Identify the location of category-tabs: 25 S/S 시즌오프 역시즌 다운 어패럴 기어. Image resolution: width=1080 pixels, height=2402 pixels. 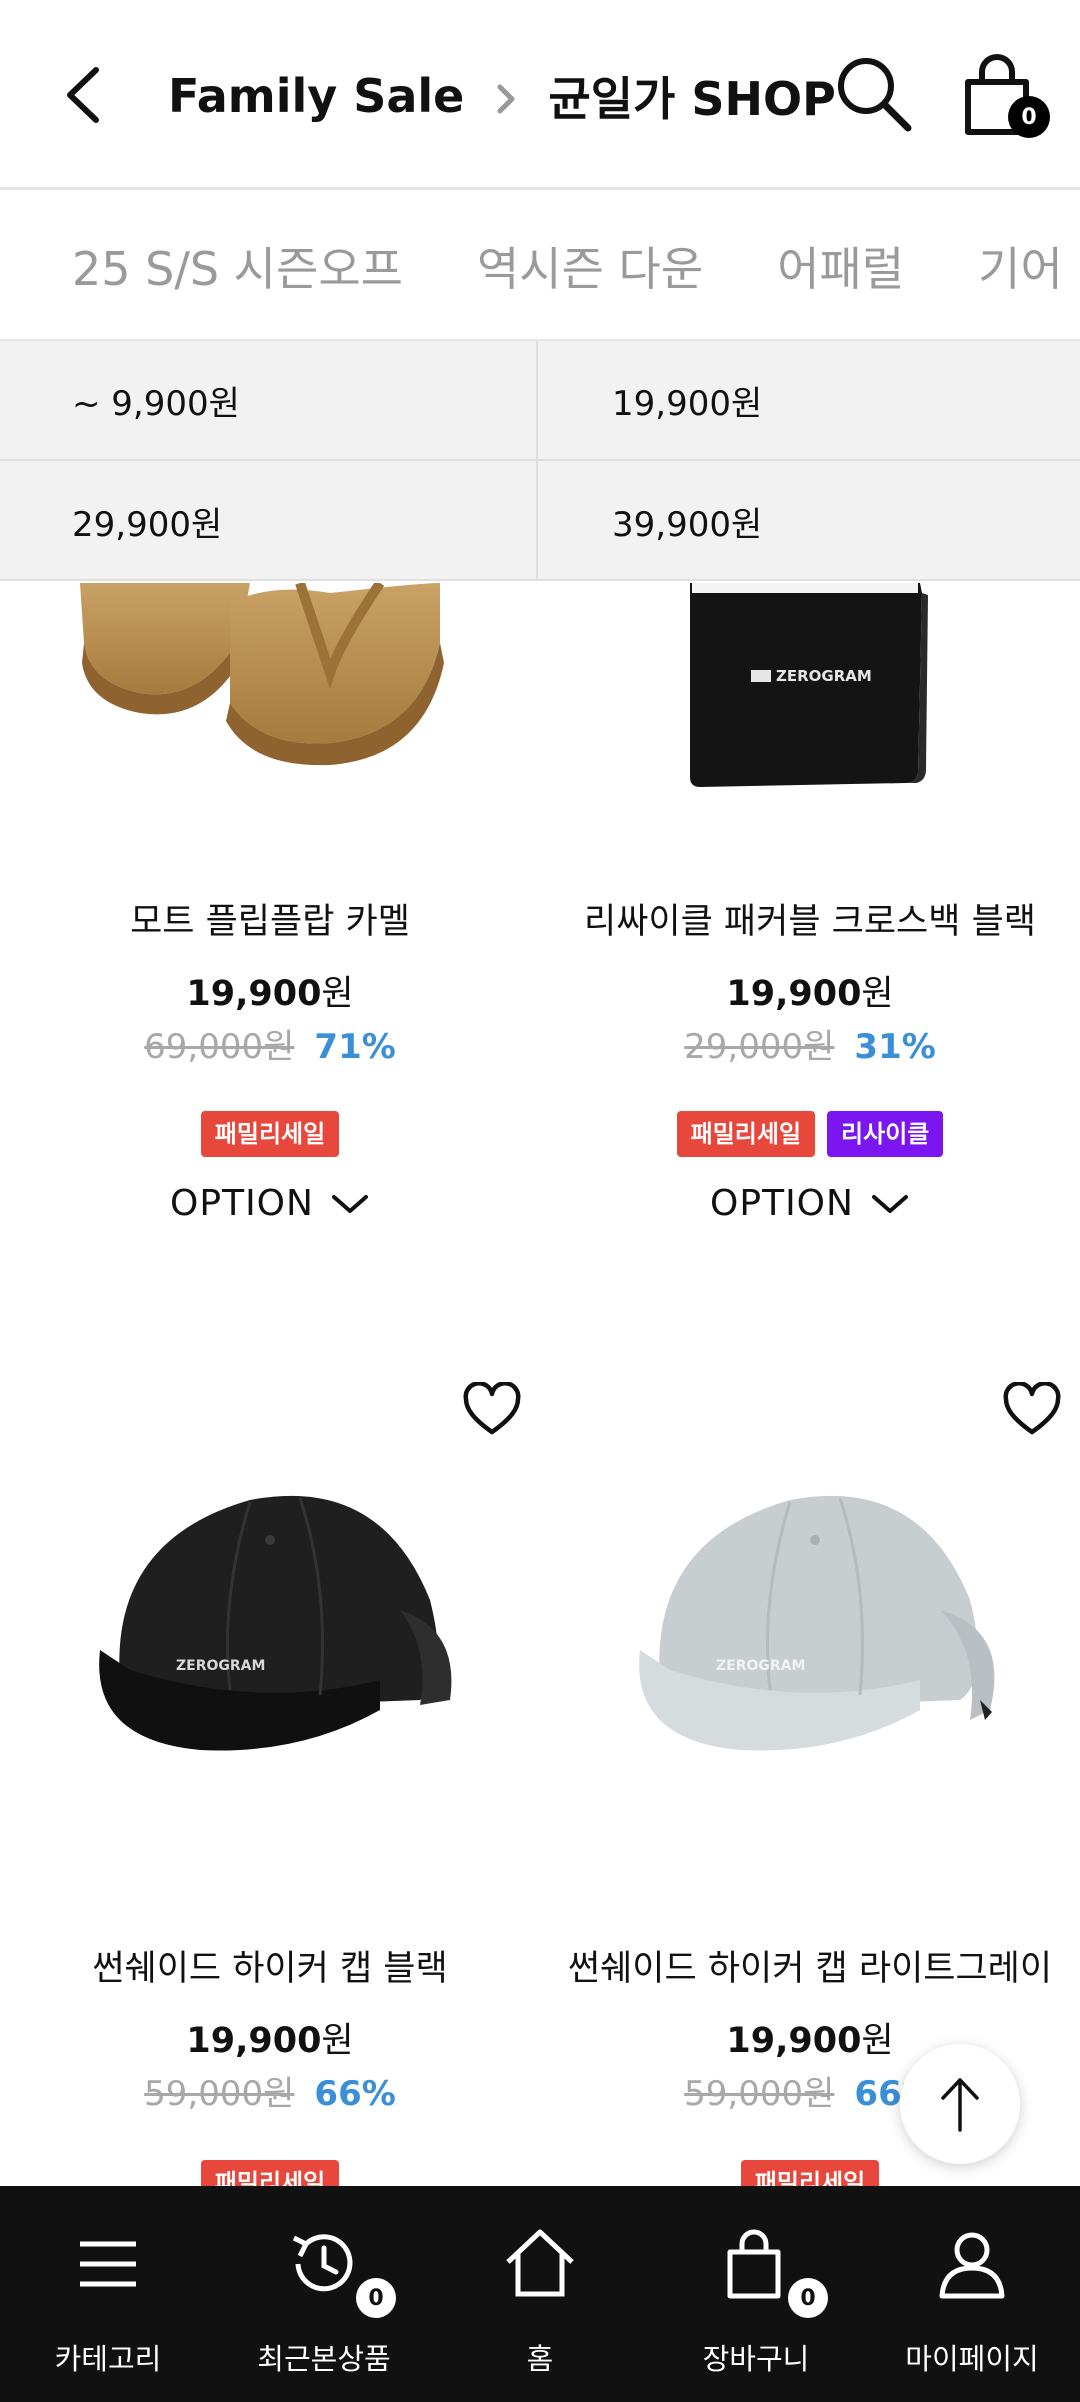
(540, 267).